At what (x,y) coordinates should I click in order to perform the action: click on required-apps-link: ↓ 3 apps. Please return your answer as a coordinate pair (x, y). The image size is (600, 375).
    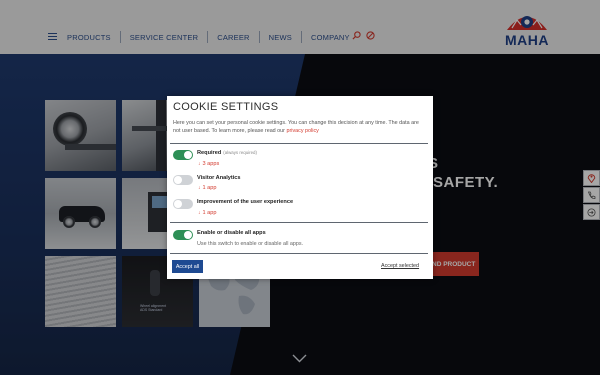
    Looking at the image, I should click on (208, 164).